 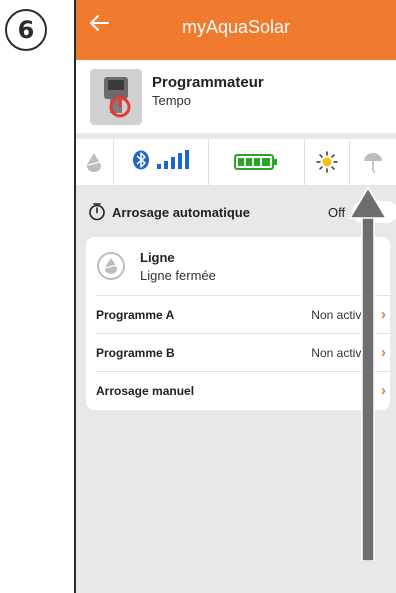 I want to click on manual-watering-label: Arrosage manuel, so click(x=145, y=391).